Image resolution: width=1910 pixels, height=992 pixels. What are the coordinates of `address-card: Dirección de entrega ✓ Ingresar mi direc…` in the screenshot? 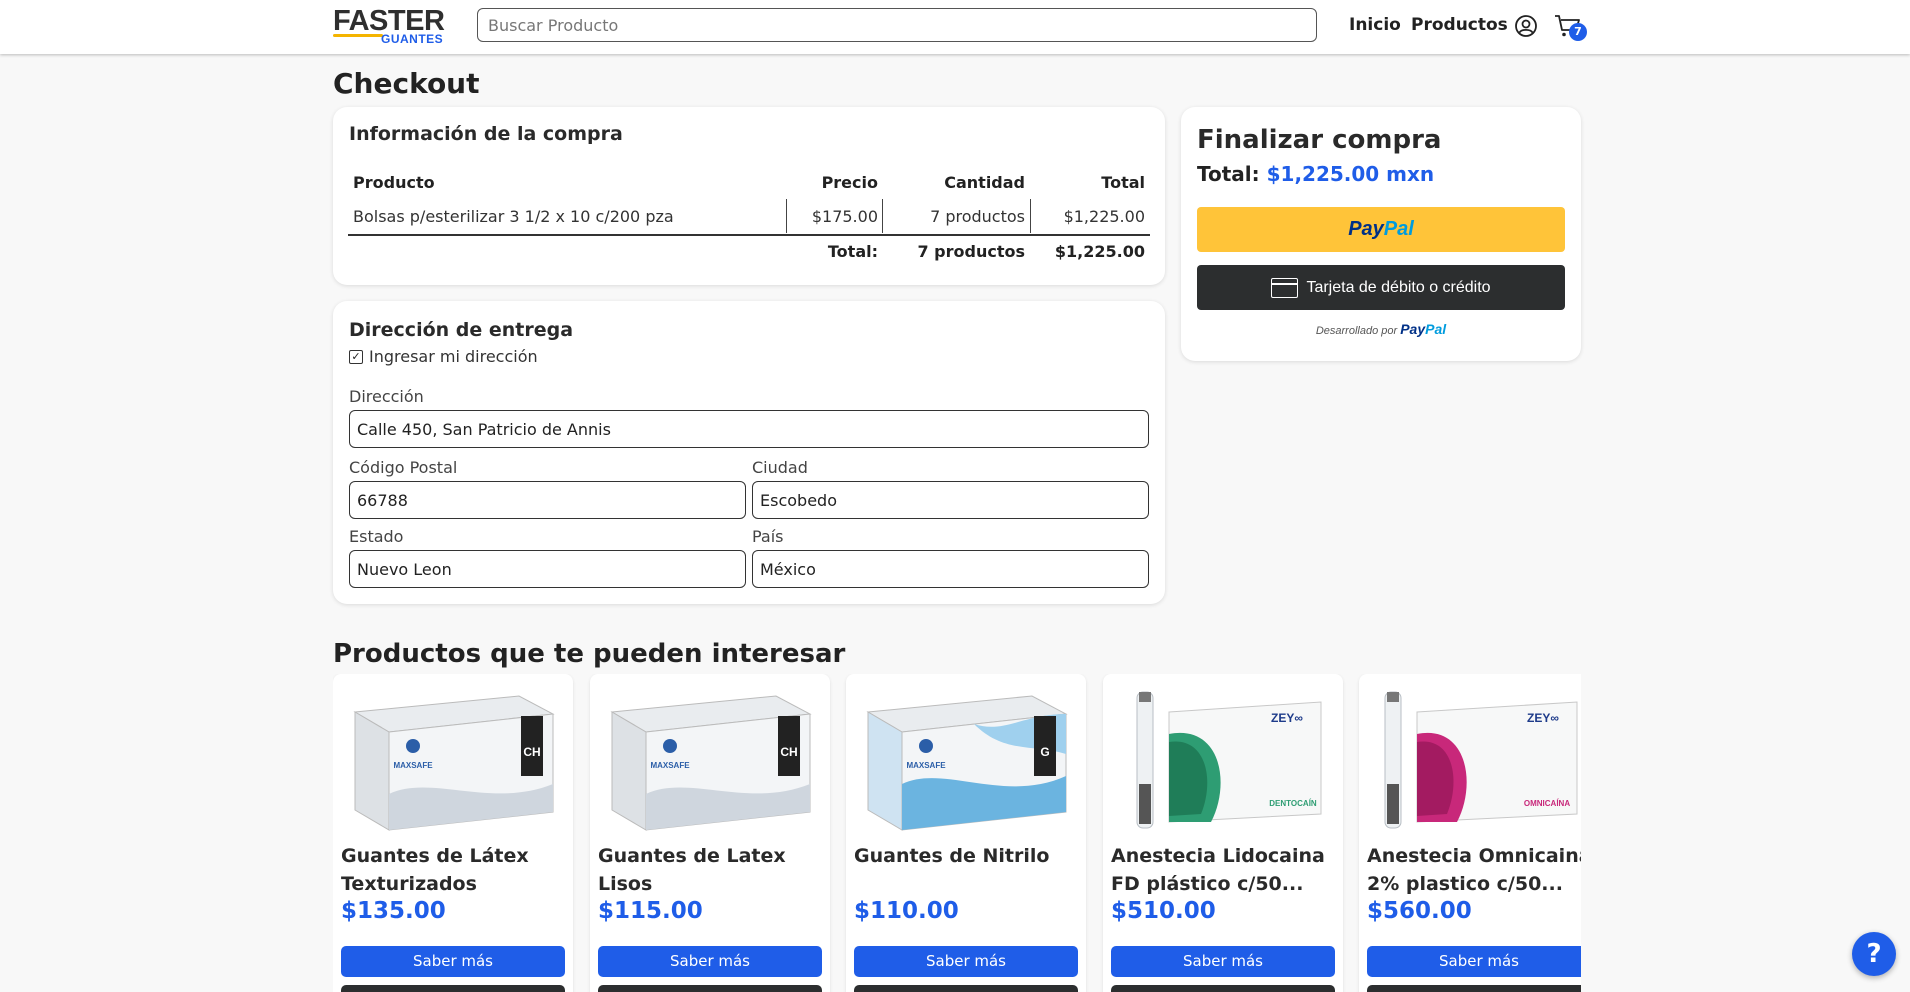 It's located at (749, 452).